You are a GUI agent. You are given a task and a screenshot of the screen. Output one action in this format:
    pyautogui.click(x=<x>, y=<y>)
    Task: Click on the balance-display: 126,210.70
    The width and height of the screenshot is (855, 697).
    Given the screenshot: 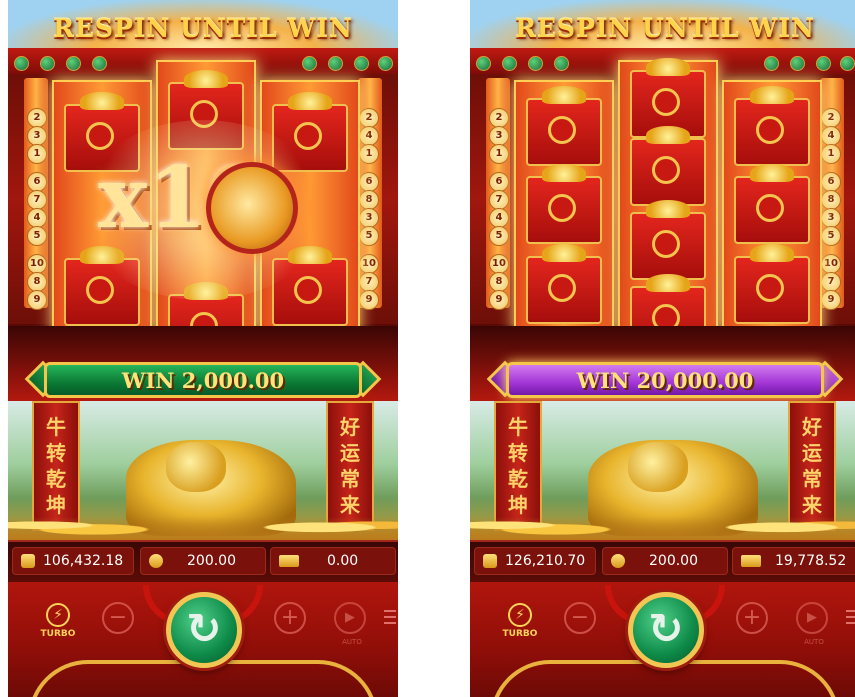 What is the action you would take?
    pyautogui.click(x=535, y=561)
    